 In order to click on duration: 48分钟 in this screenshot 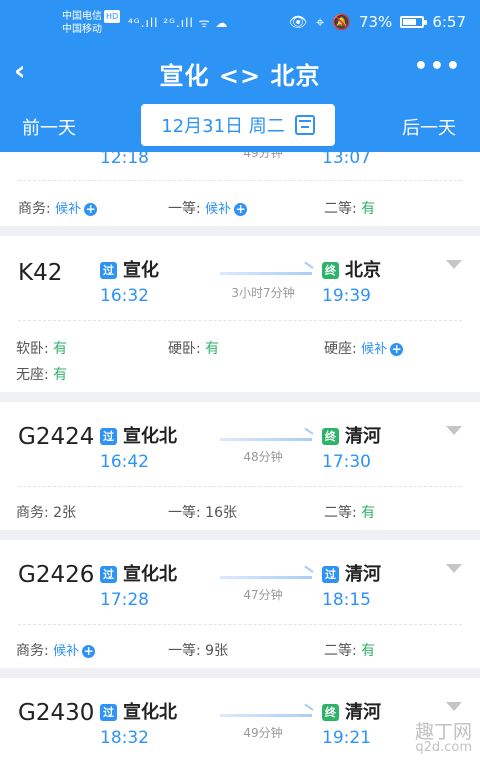, I will do `click(263, 457)`.